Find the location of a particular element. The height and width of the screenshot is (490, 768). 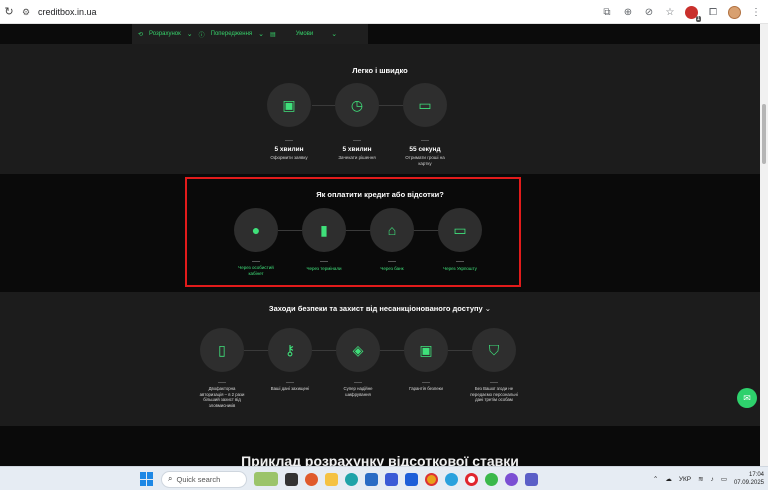

clock-icon: ◷ is located at coordinates (357, 105).